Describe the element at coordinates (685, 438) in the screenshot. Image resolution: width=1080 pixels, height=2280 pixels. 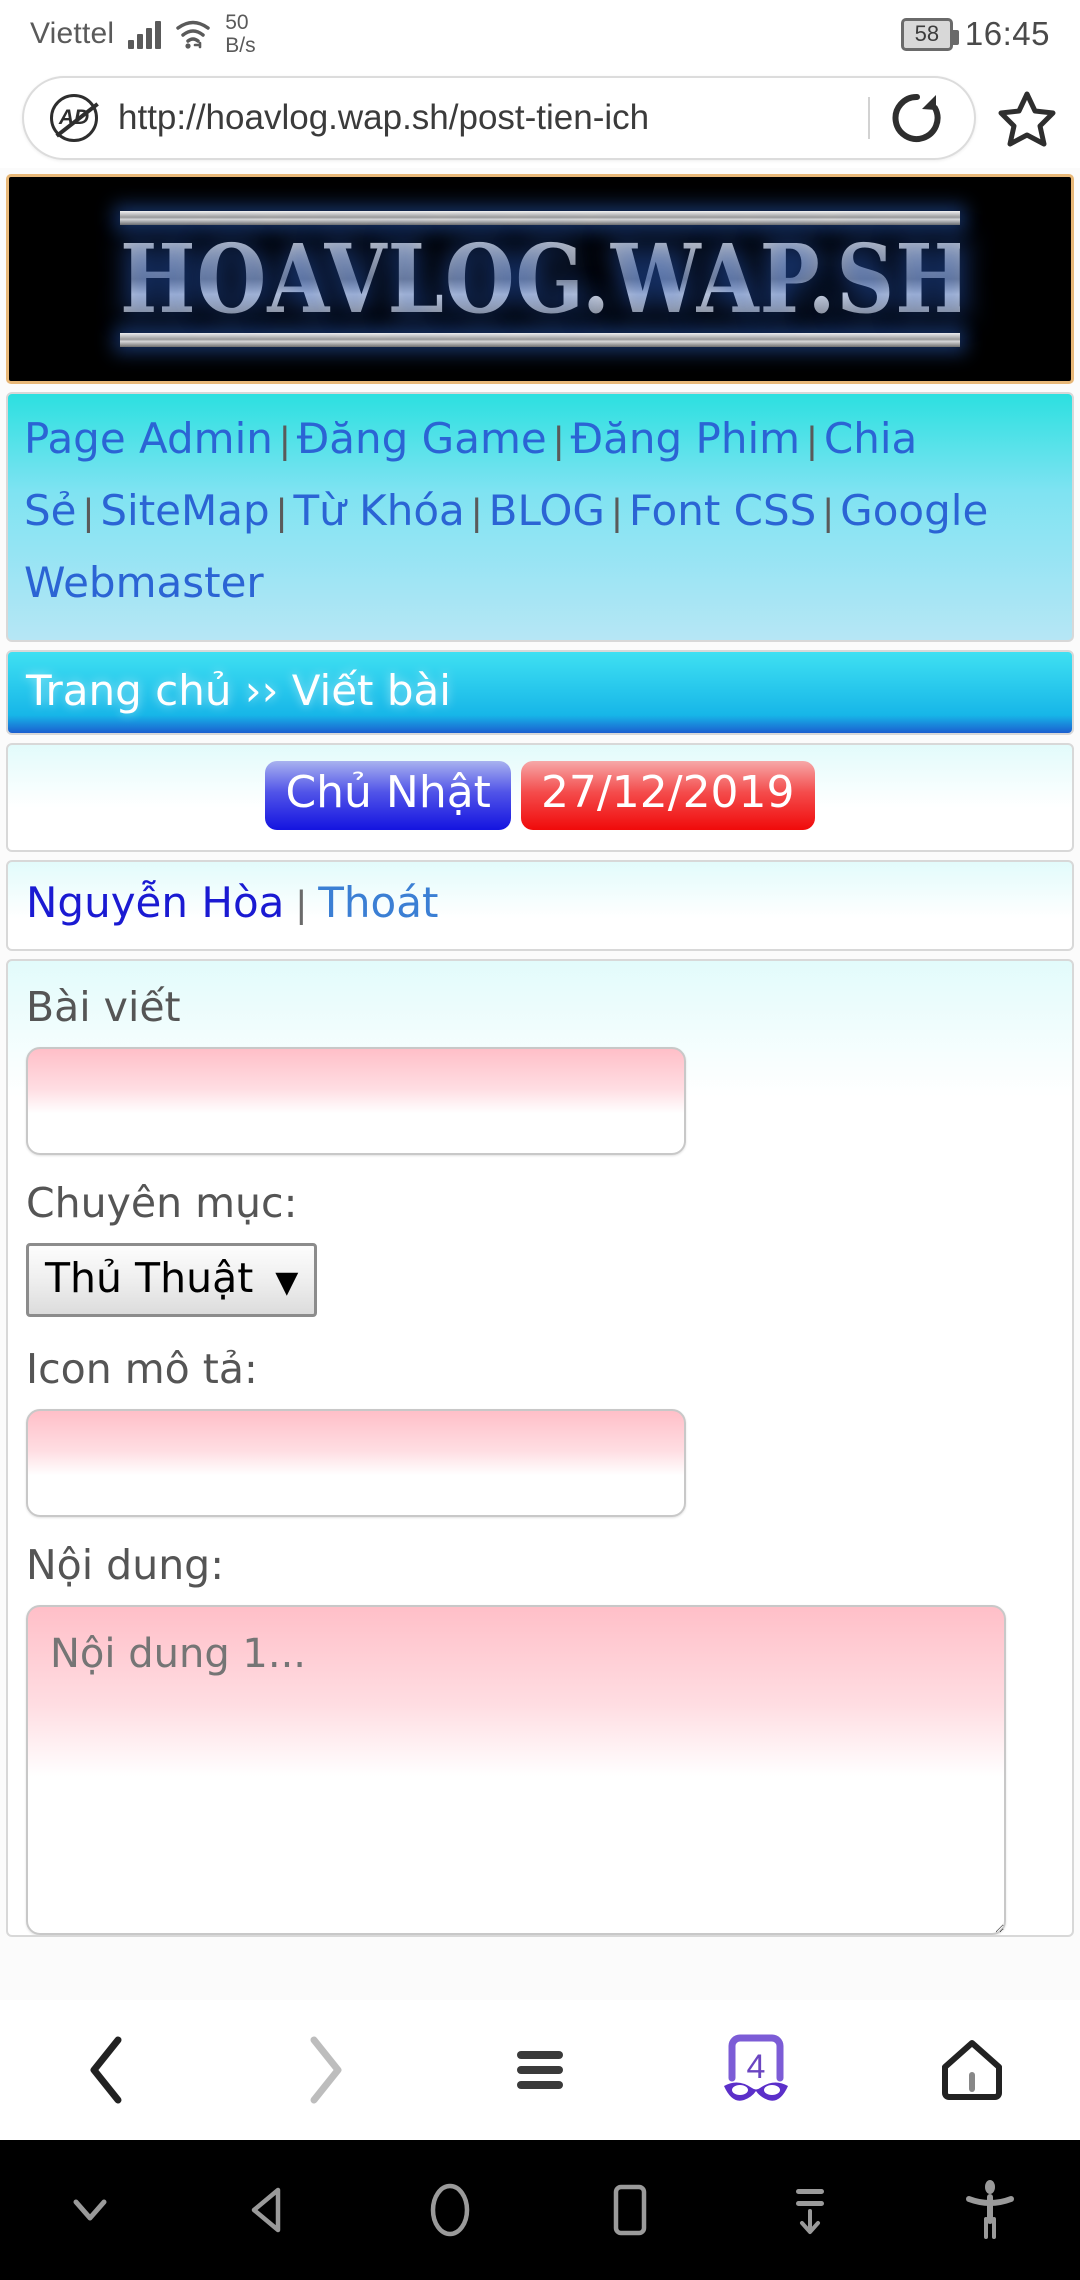
I see `nav-link-dang-phim: Đăng Phim` at that location.